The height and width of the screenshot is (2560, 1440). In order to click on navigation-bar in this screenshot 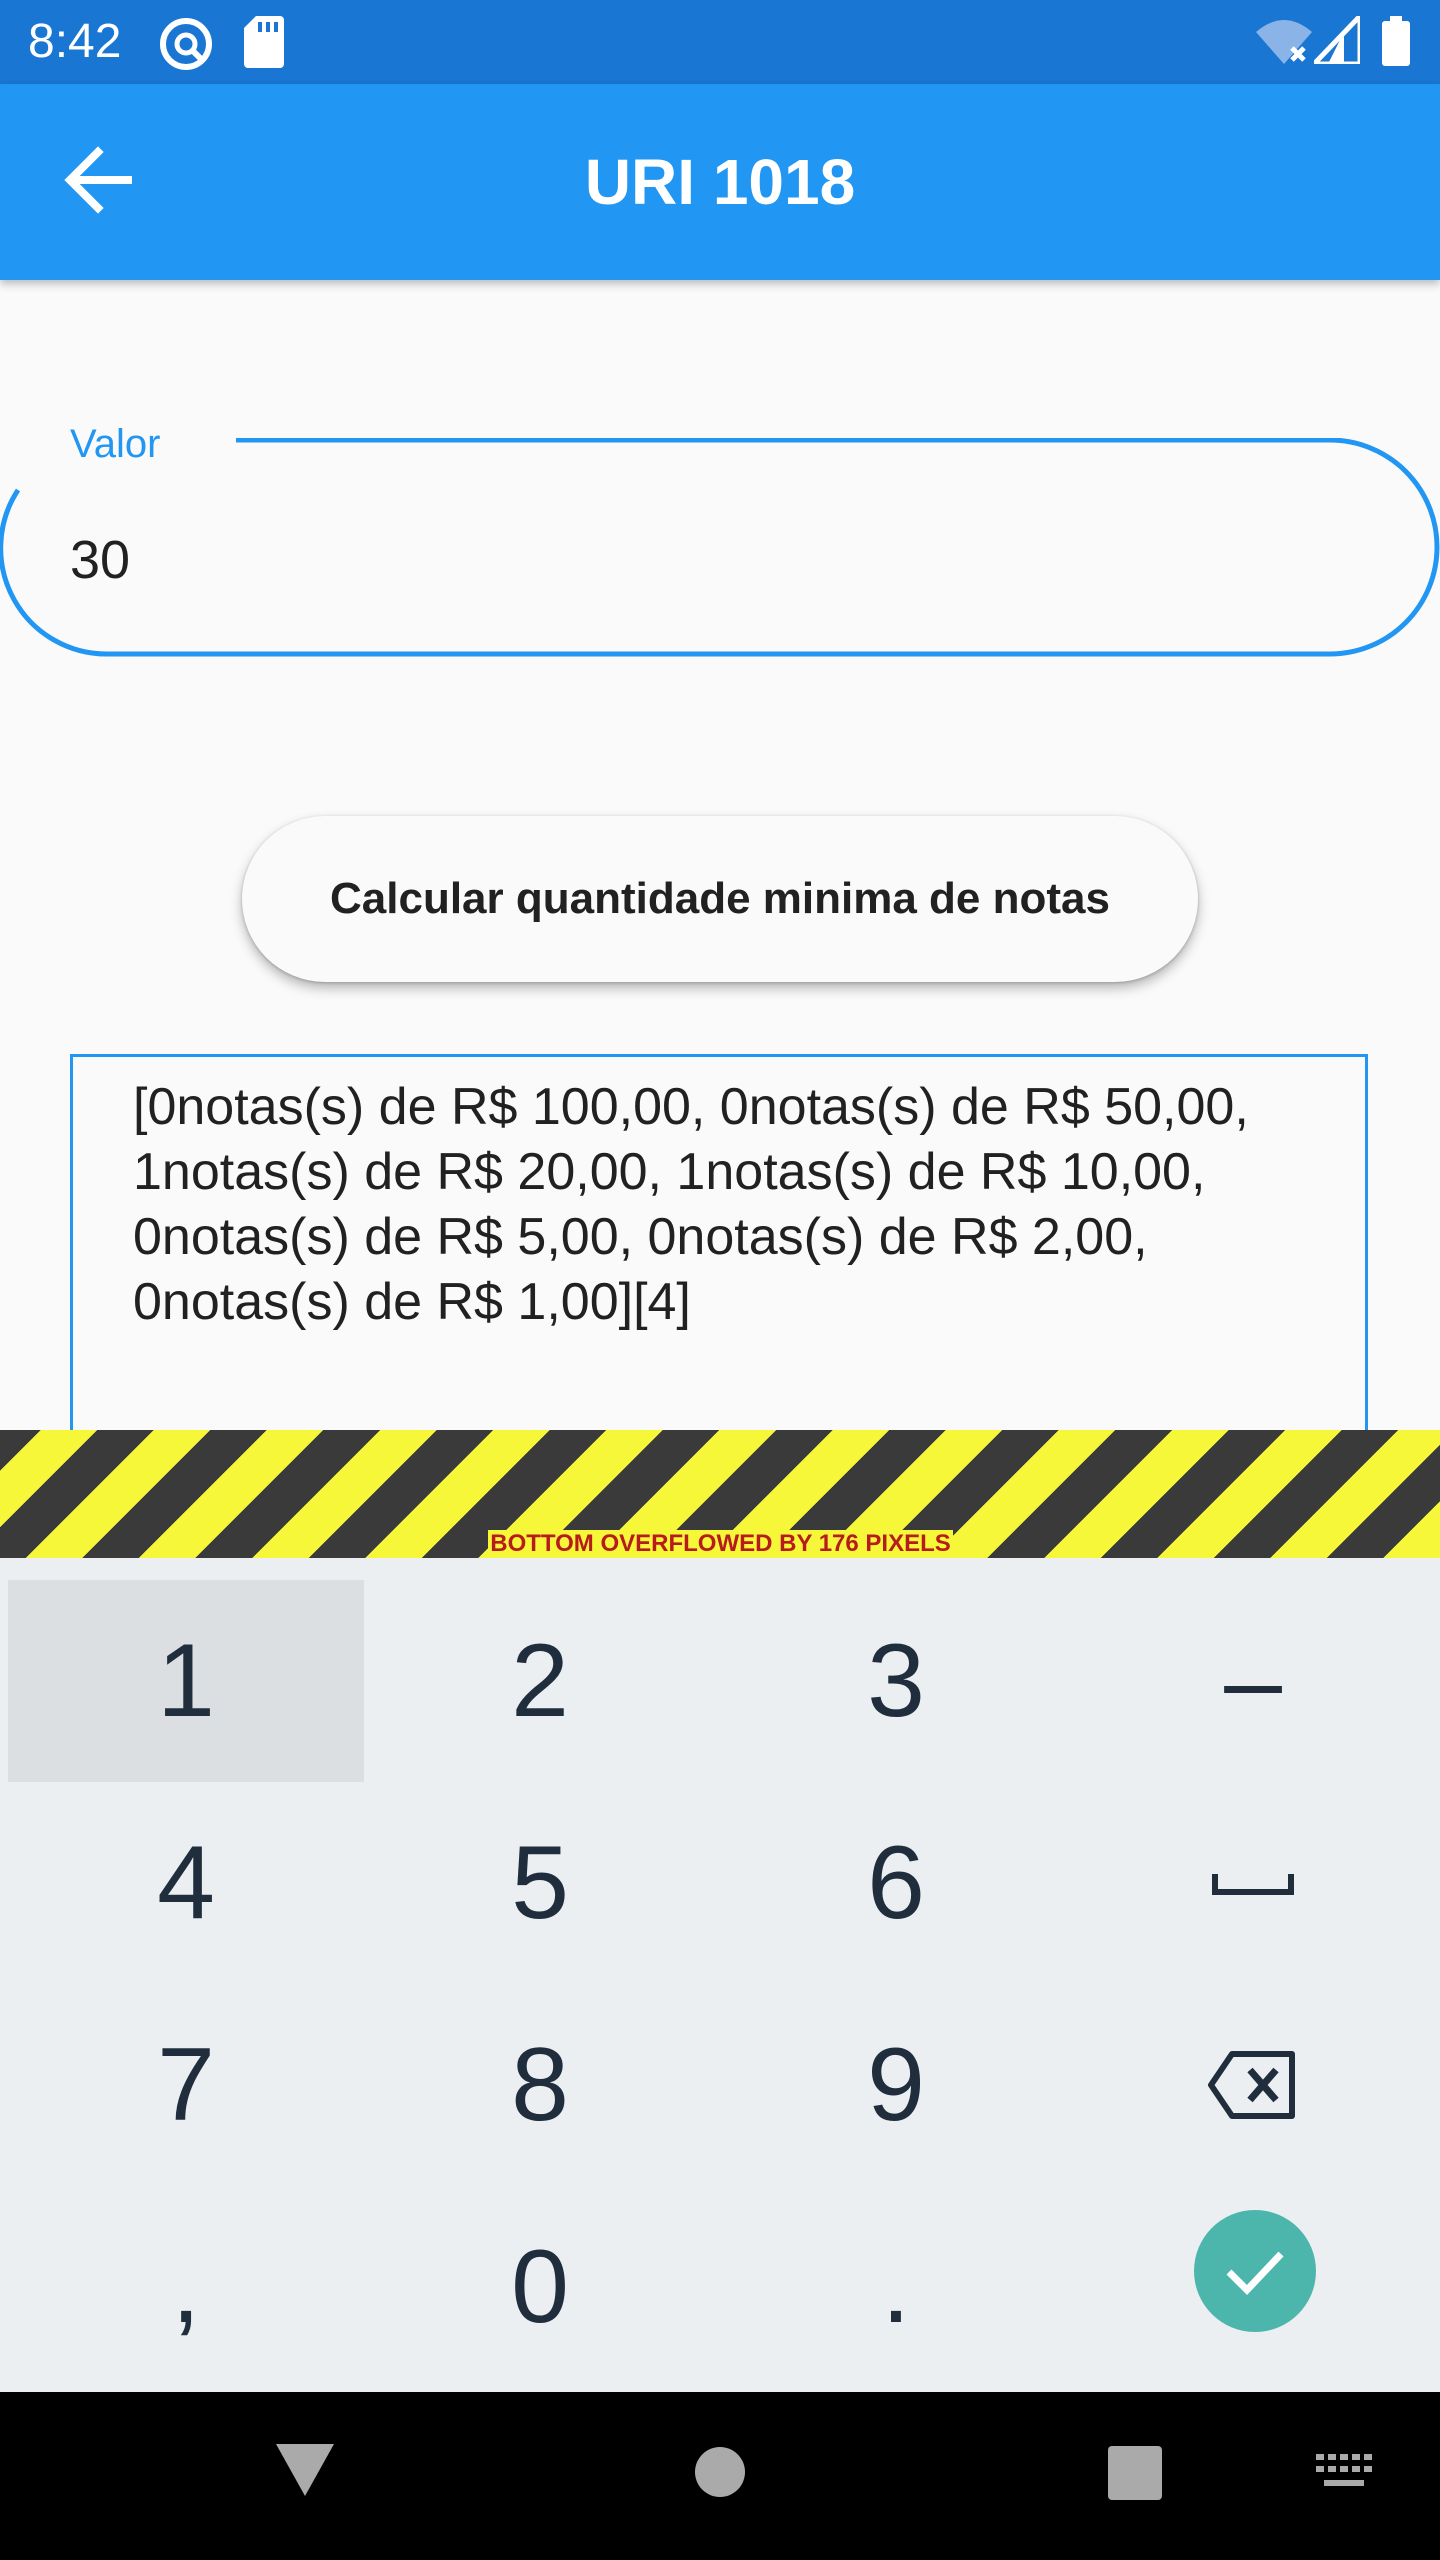, I will do `click(720, 2476)`.